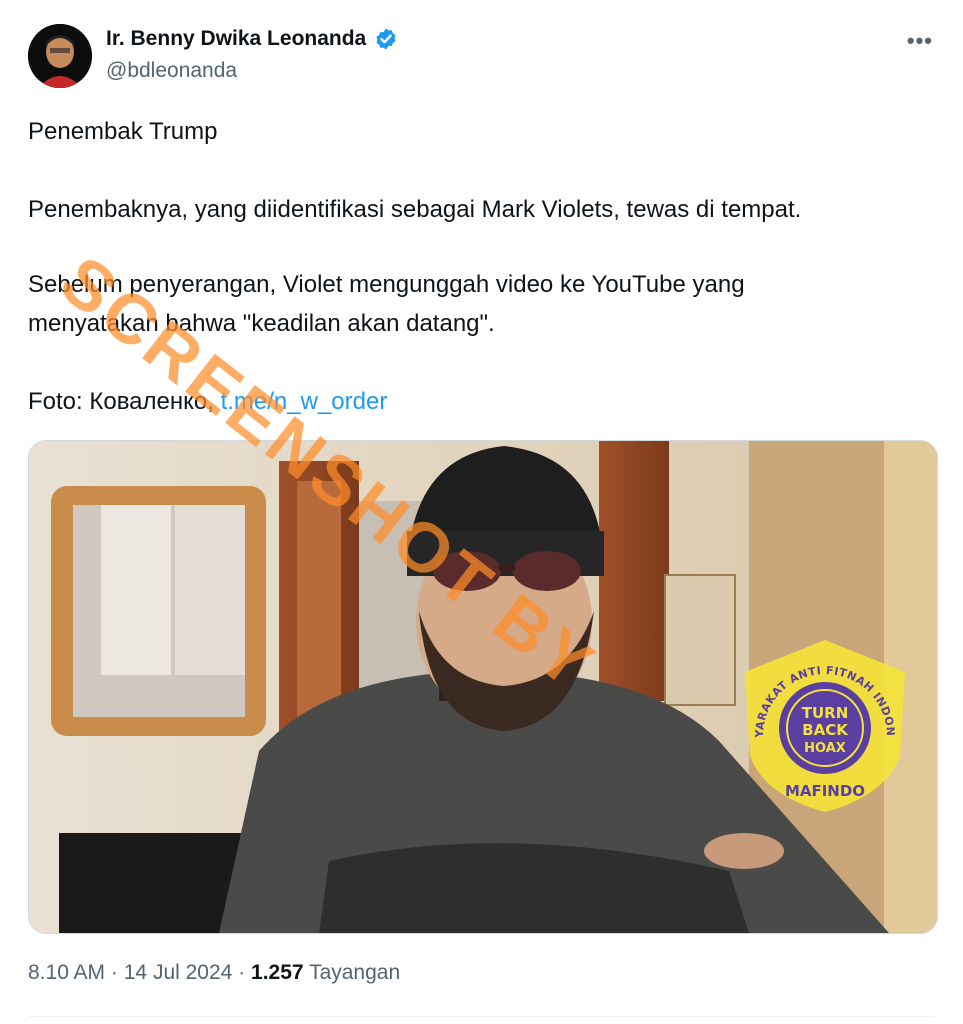  I want to click on seal-center-text-3: HOAX, so click(825, 748).